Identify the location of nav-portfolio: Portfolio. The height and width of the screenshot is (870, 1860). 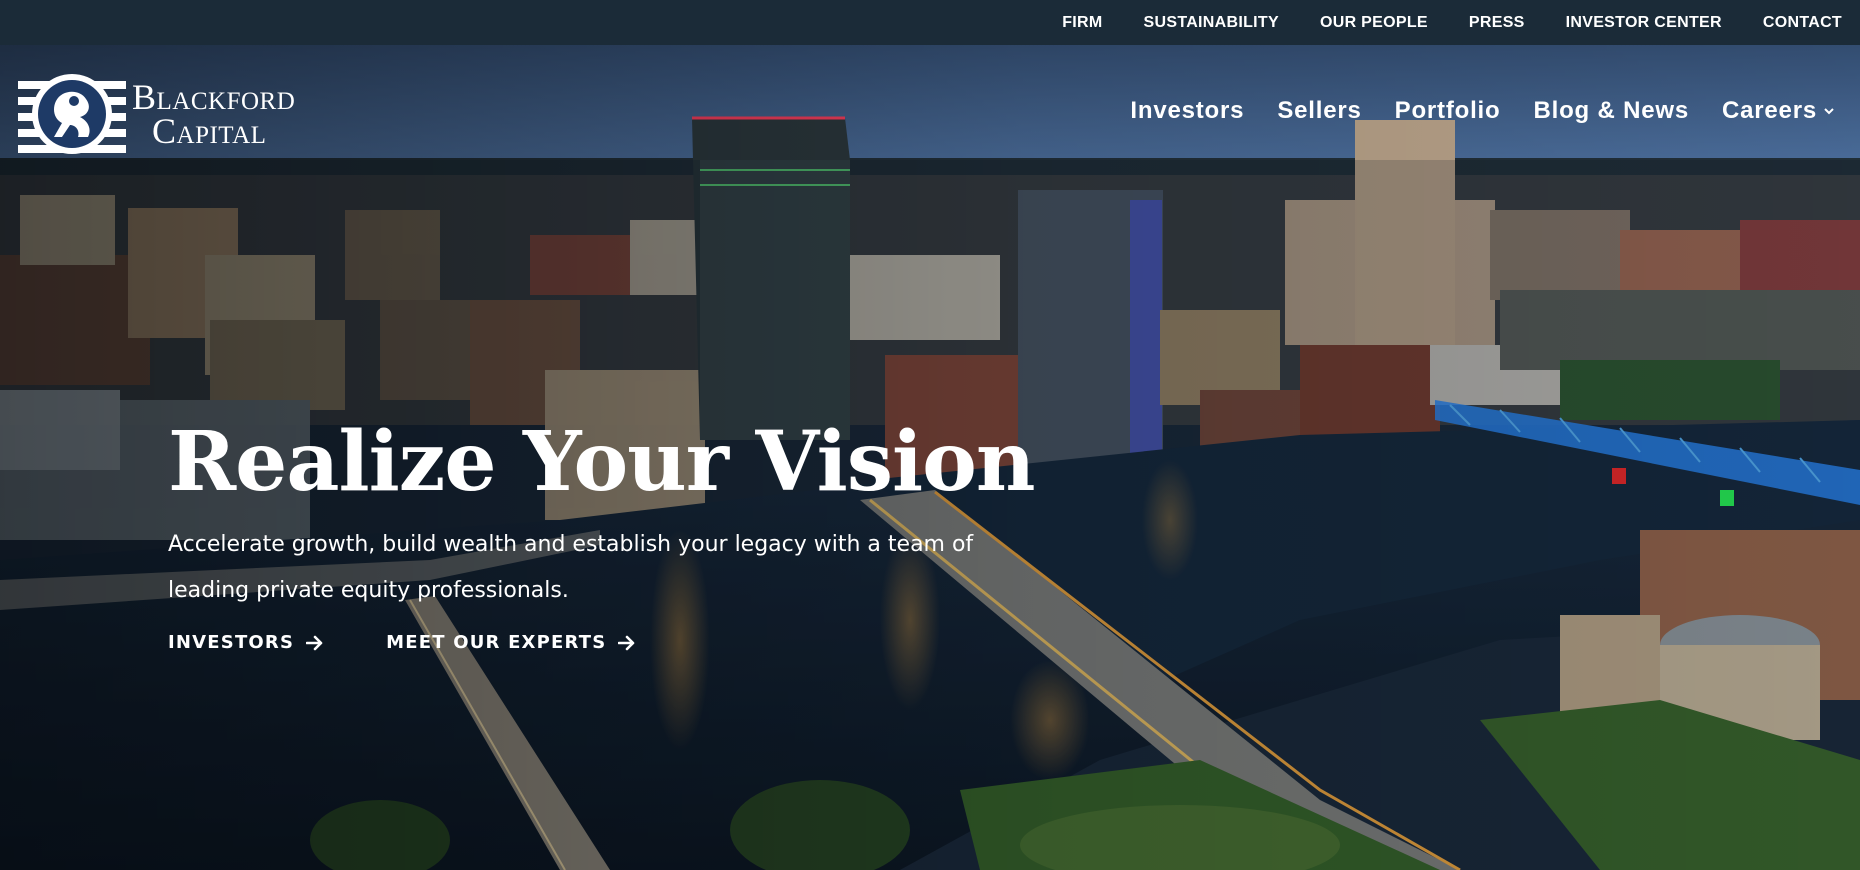
(1448, 111).